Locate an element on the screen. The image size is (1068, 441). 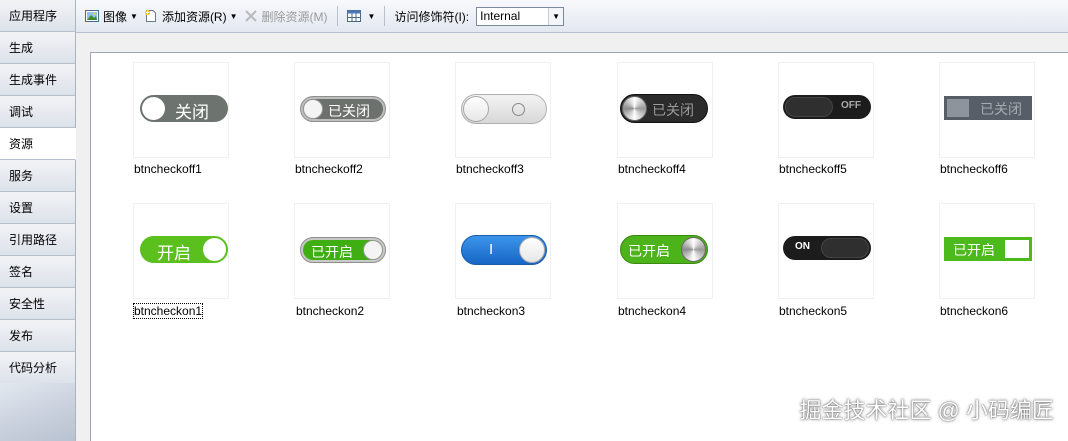
resource-tile-btncheckon2: 已开启 is located at coordinates (342, 251).